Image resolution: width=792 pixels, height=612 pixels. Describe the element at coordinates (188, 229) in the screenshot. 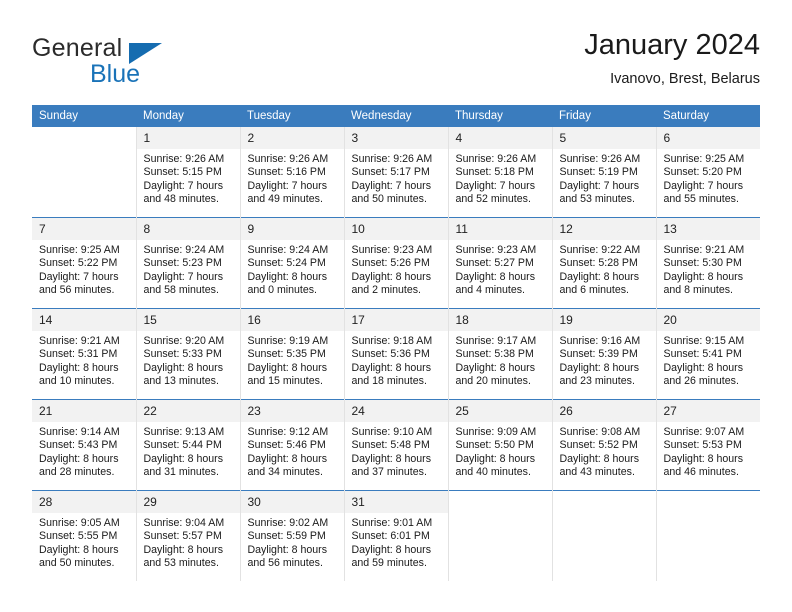

I see `day-number: 8` at that location.